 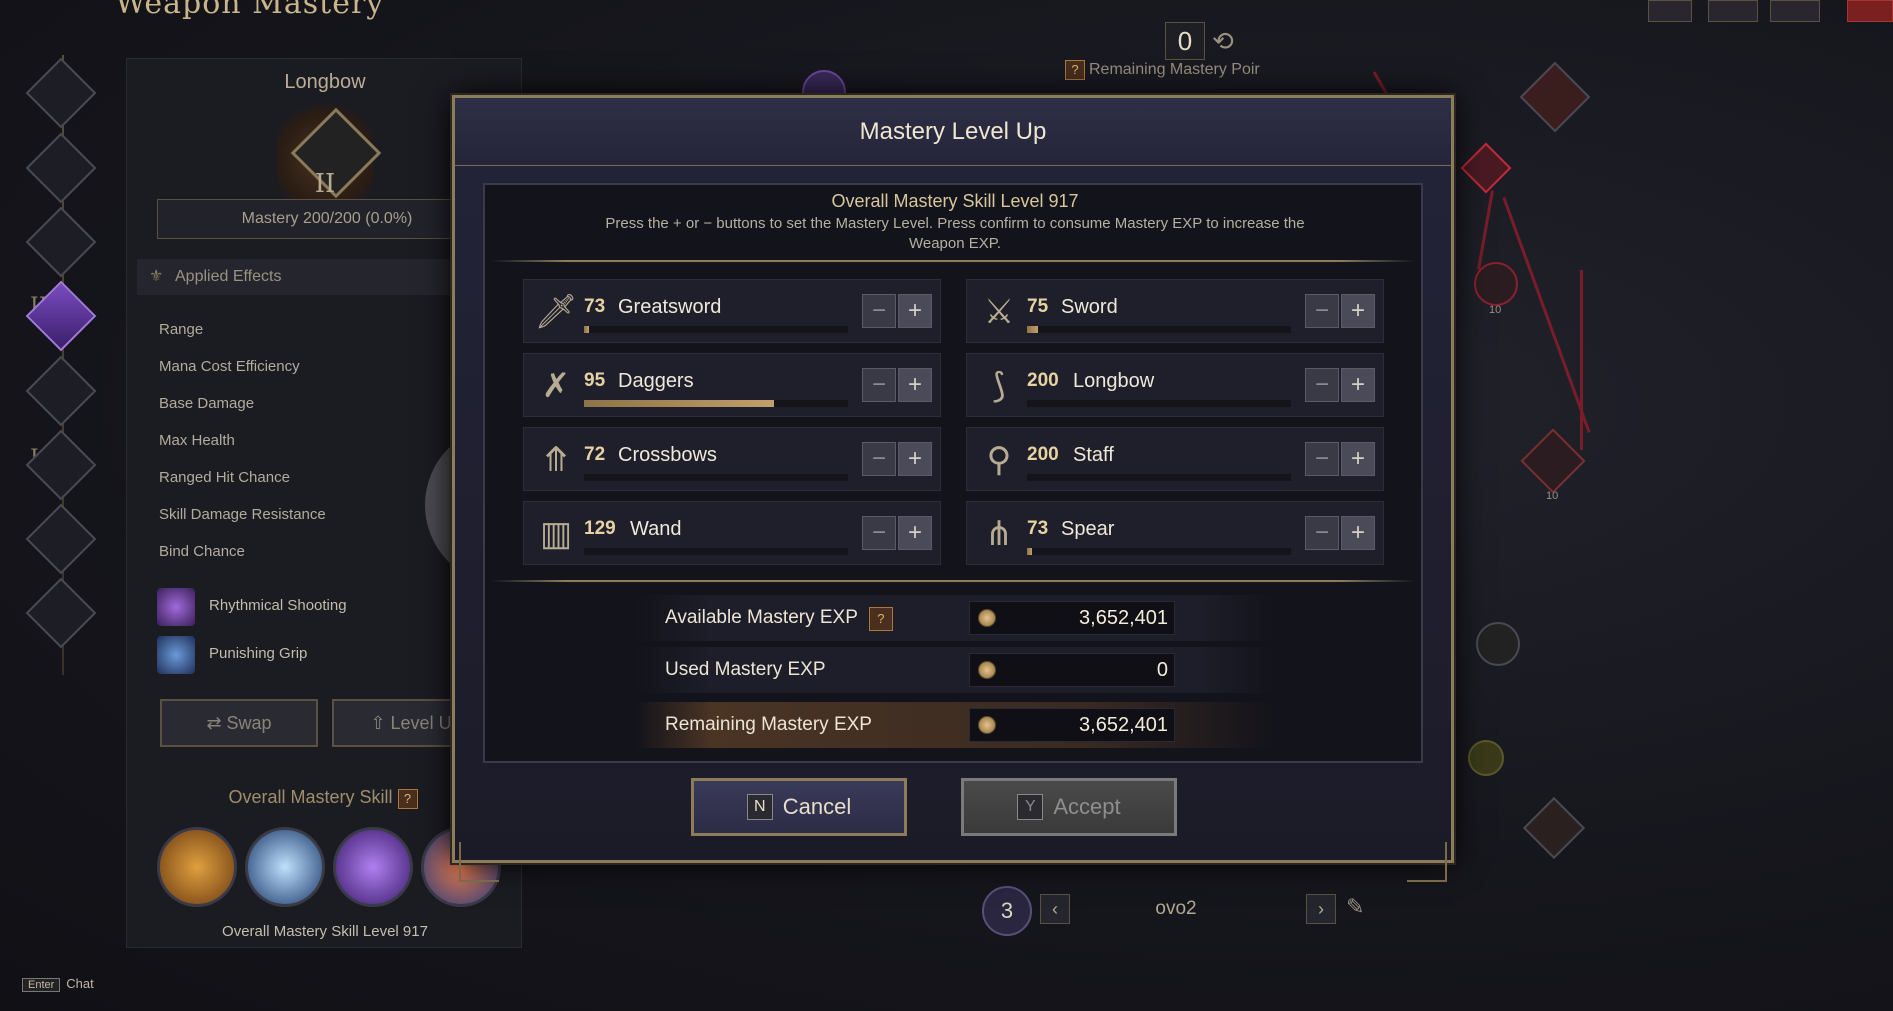 What do you see at coordinates (667, 455) in the screenshot?
I see `weapon-name: Crossbows` at bounding box center [667, 455].